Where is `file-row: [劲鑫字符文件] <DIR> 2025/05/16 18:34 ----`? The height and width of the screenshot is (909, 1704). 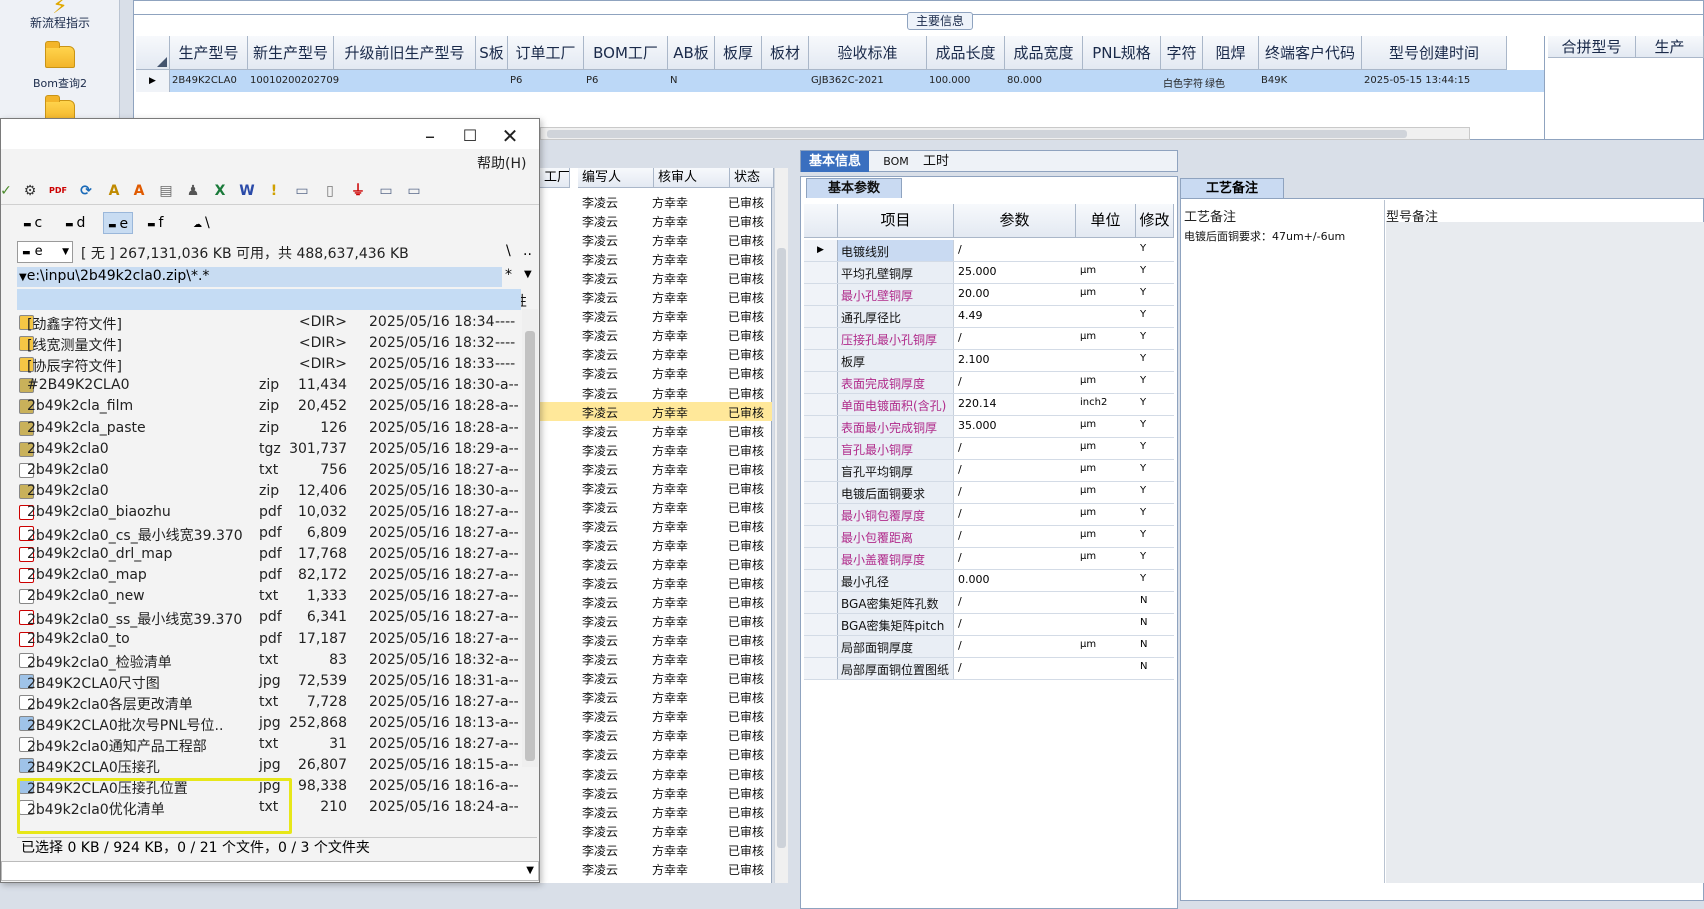 file-row: [劲鑫字符文件] <DIR> 2025/05/16 18:34 ---- is located at coordinates (270, 322).